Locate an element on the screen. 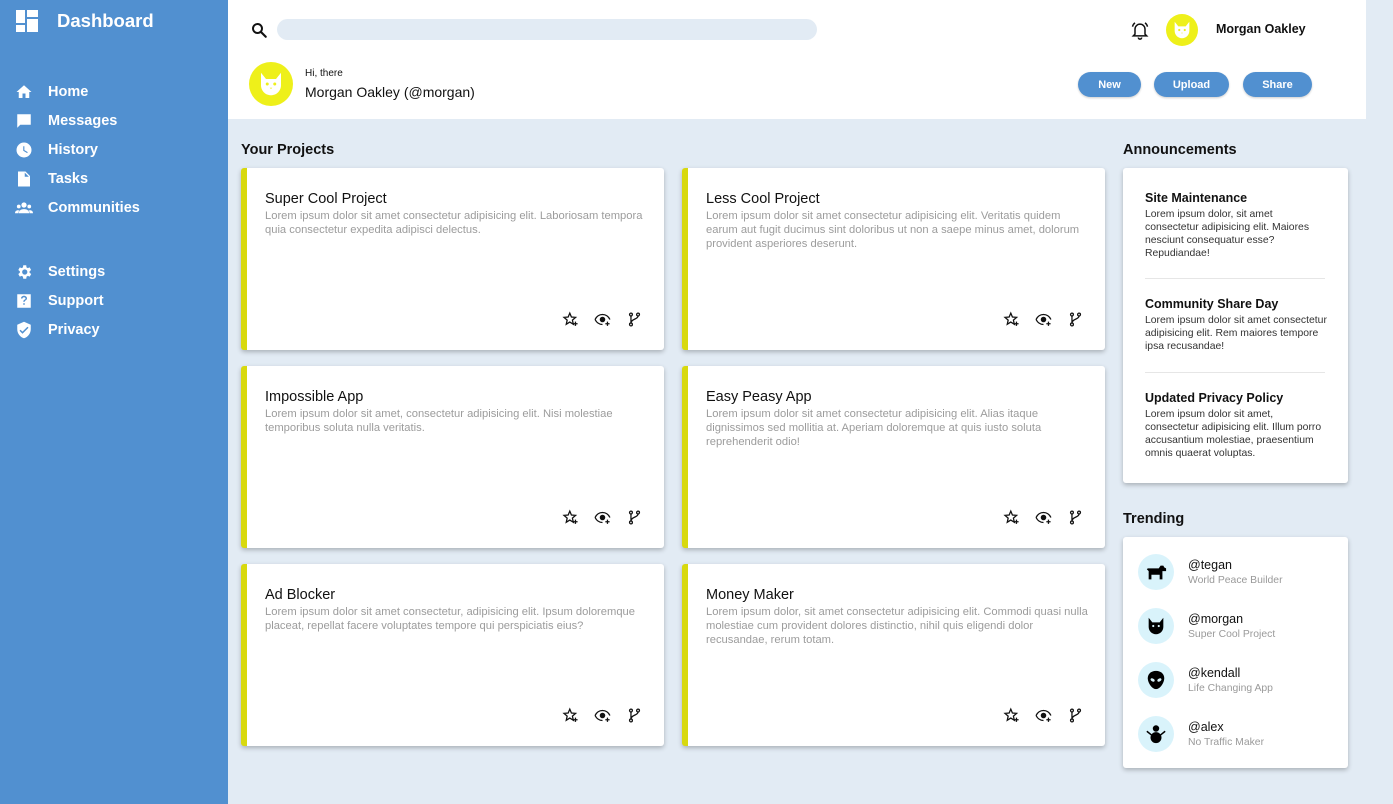 This screenshot has height=804, width=1393. user-avatar is located at coordinates (1182, 30).